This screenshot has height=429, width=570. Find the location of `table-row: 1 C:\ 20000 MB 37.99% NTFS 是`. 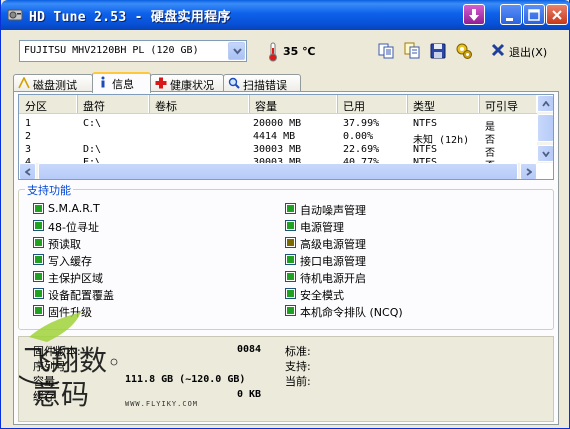

table-row: 1 C:\ 20000 MB 37.99% NTFS 是 is located at coordinates (278, 125).